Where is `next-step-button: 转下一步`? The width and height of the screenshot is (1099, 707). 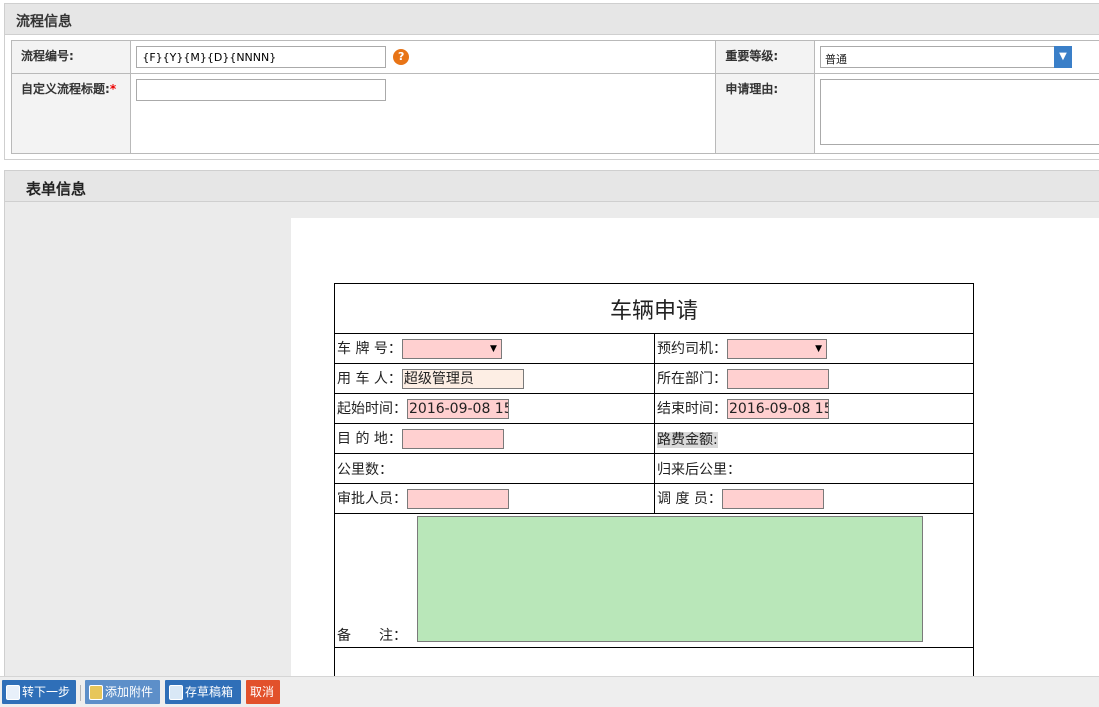 next-step-button: 转下一步 is located at coordinates (39, 692).